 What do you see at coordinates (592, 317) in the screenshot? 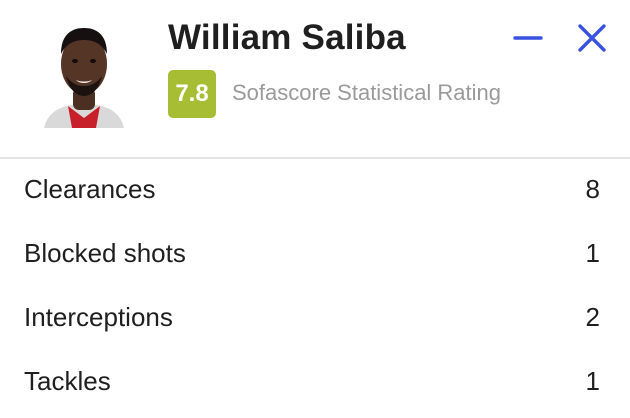
I see `stat-value: 2` at bounding box center [592, 317].